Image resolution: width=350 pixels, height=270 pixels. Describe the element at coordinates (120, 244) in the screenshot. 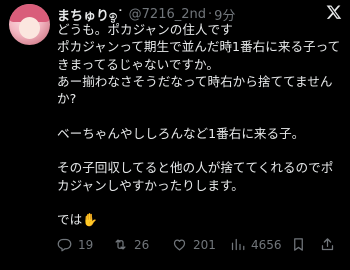

I see `retweet-icon` at that location.